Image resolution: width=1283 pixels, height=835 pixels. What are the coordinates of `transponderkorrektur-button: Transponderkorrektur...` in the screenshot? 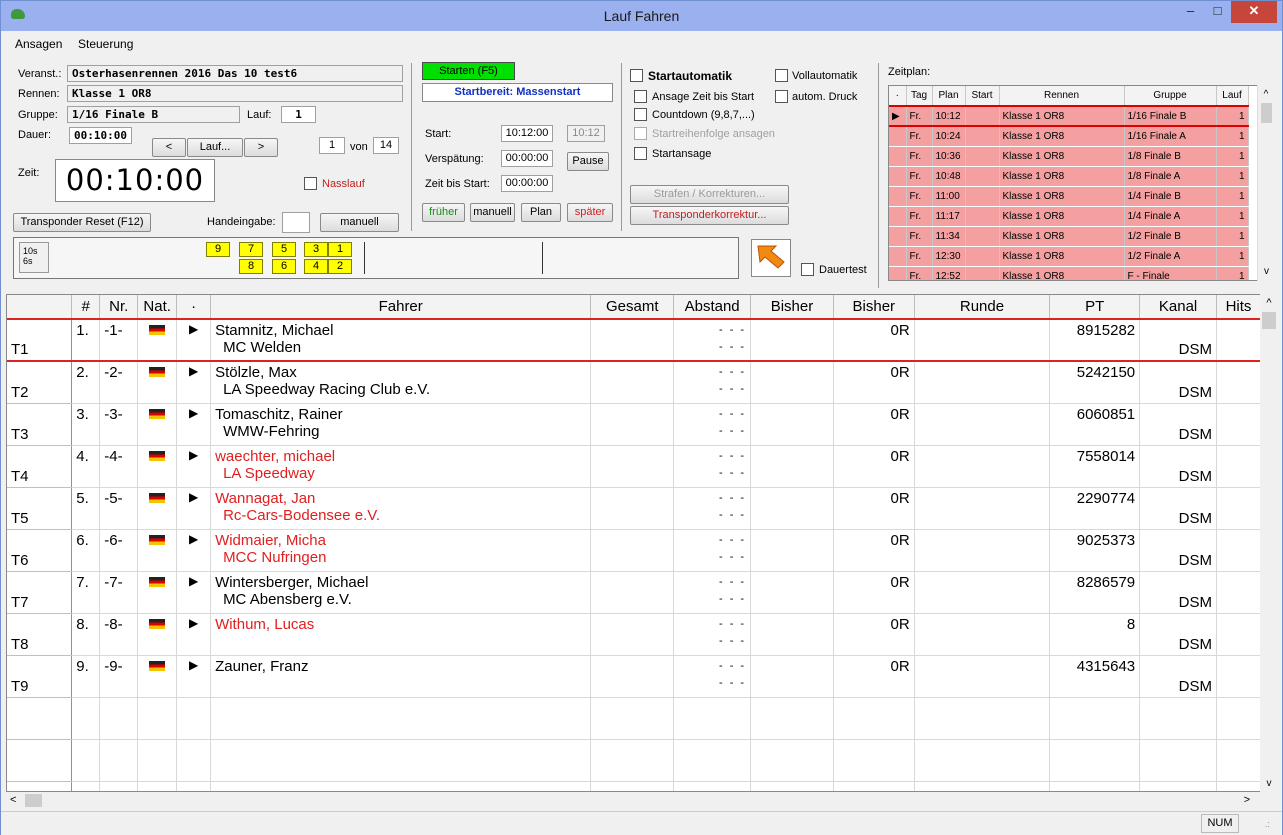 It's located at (709, 215).